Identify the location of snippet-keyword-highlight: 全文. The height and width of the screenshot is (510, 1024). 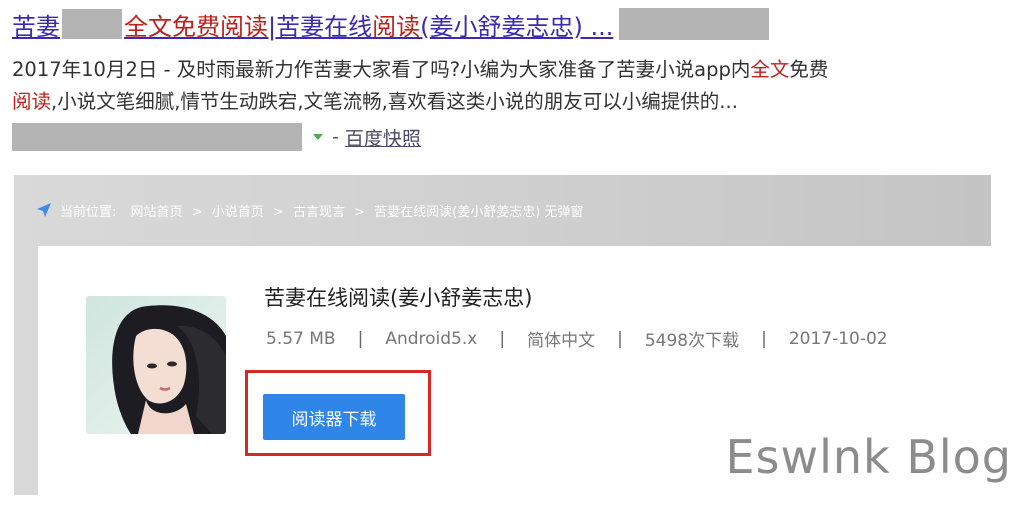
(770, 69).